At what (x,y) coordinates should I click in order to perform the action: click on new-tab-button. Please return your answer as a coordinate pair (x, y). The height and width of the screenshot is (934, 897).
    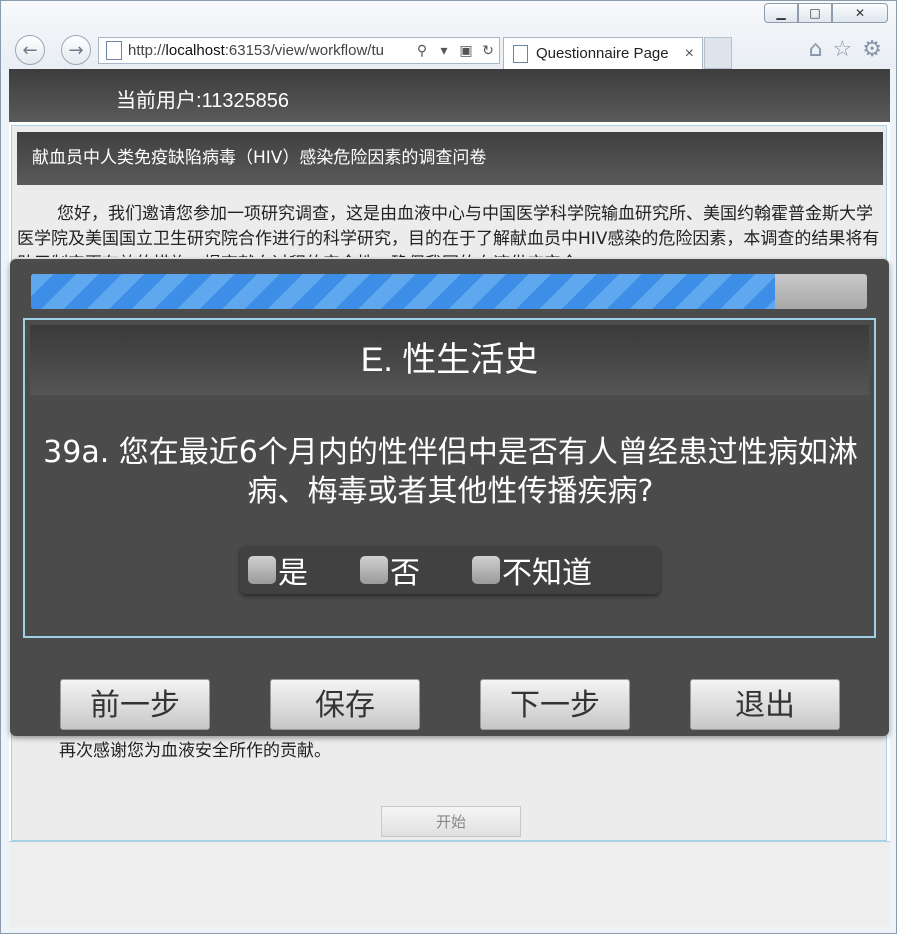
    Looking at the image, I should click on (718, 53).